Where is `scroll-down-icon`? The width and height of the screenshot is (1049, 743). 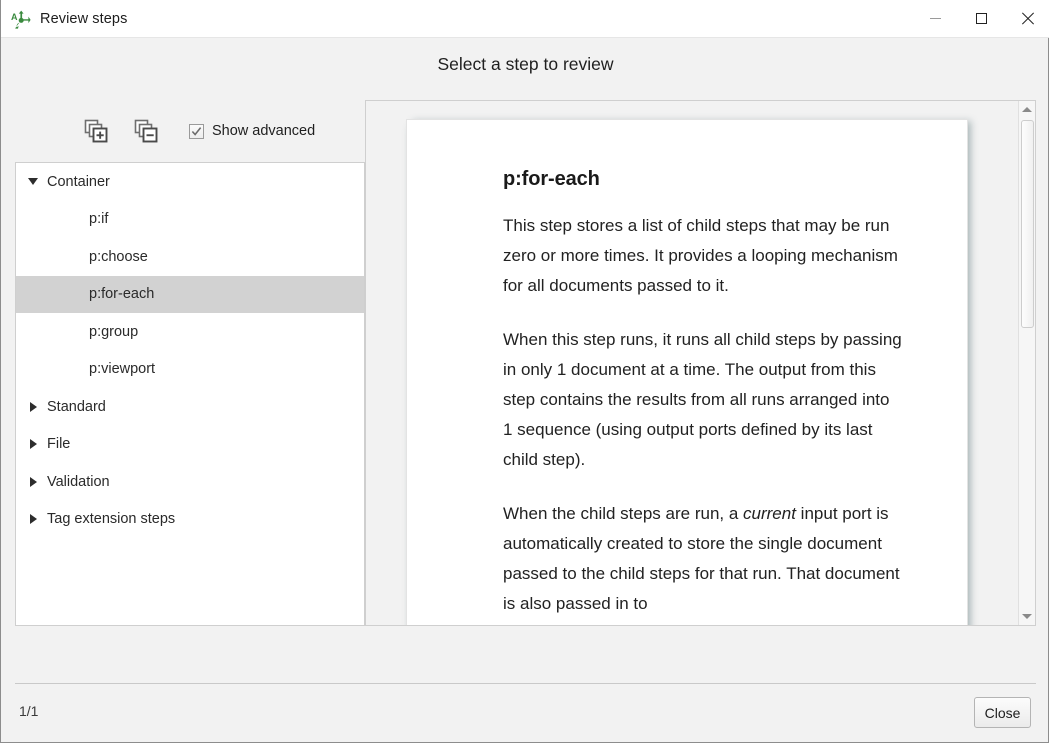
scroll-down-icon is located at coordinates (1027, 616).